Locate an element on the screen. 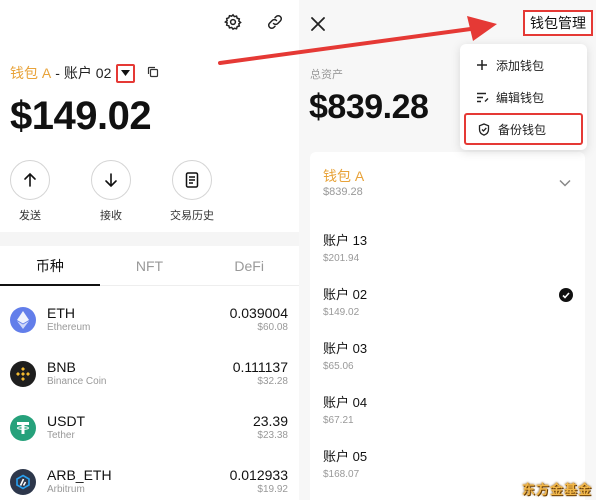 The width and height of the screenshot is (596, 500). plus-icon is located at coordinates (482, 65).